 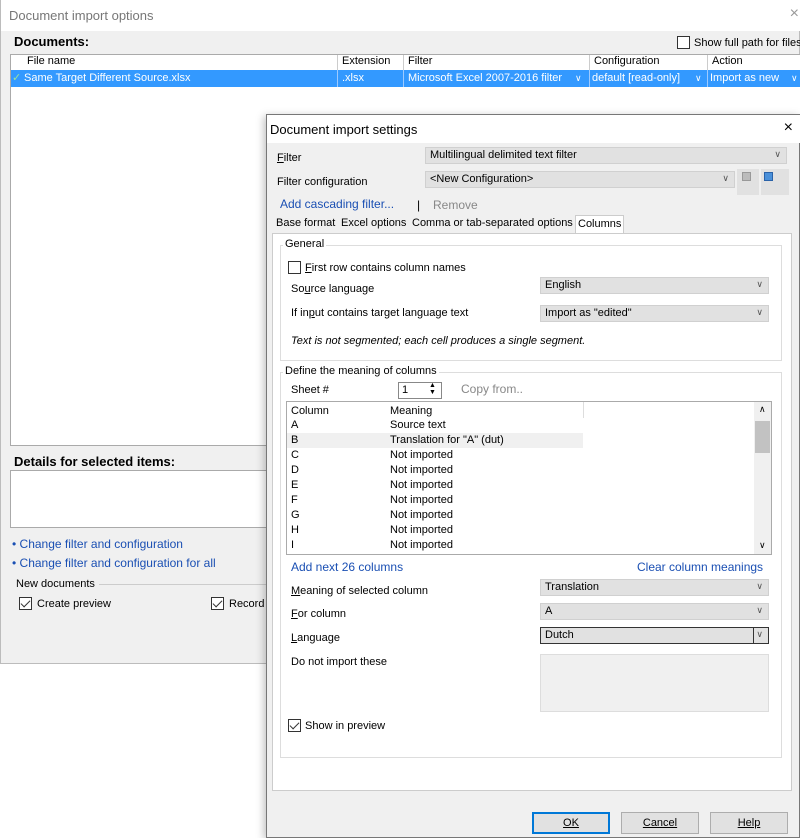 I want to click on show-in-preview-checkbox, so click(x=294, y=725).